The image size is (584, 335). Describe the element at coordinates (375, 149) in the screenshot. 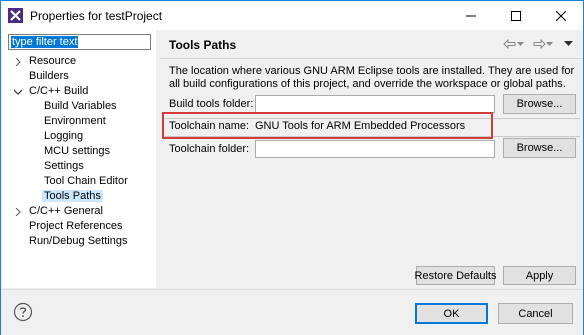

I see `toolchain-folder-field` at that location.